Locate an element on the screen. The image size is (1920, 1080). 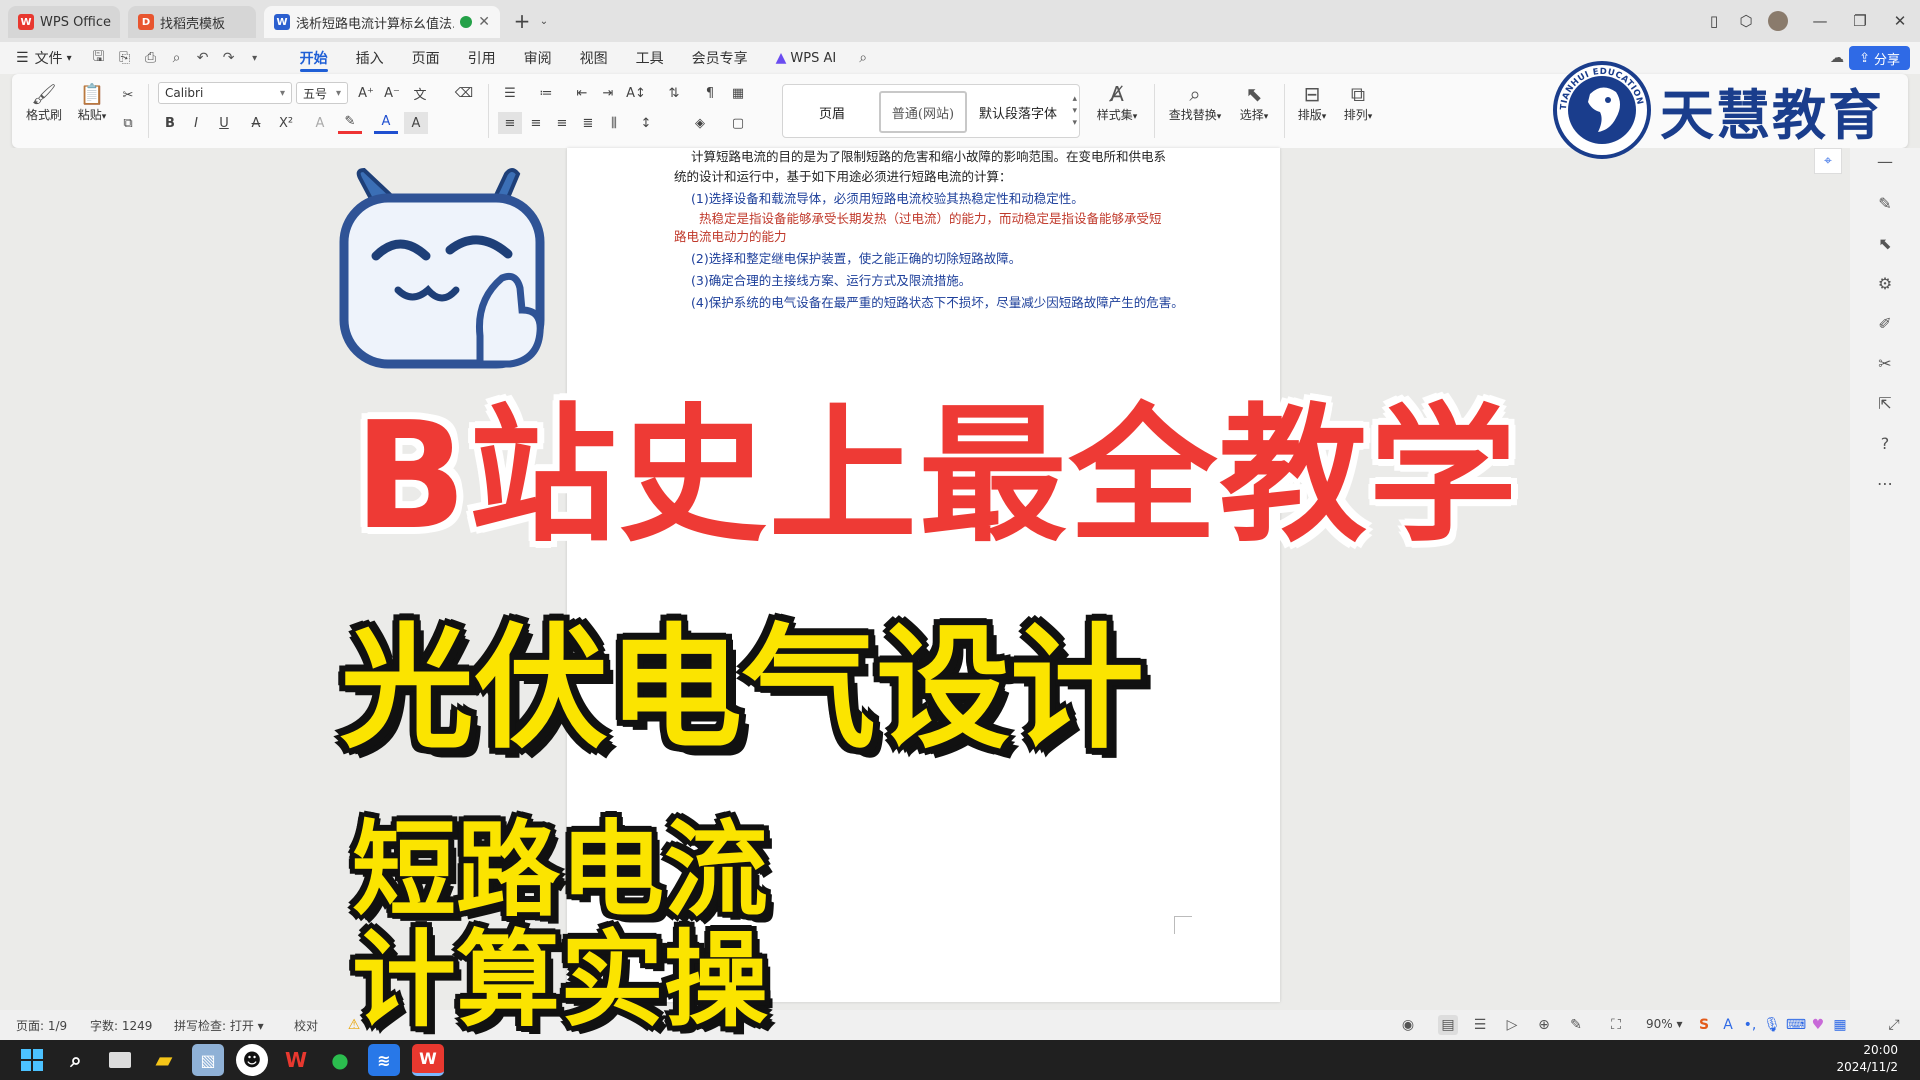
find-replace-button: ⌕ 查找替换▾ is located at coordinates (1195, 102).